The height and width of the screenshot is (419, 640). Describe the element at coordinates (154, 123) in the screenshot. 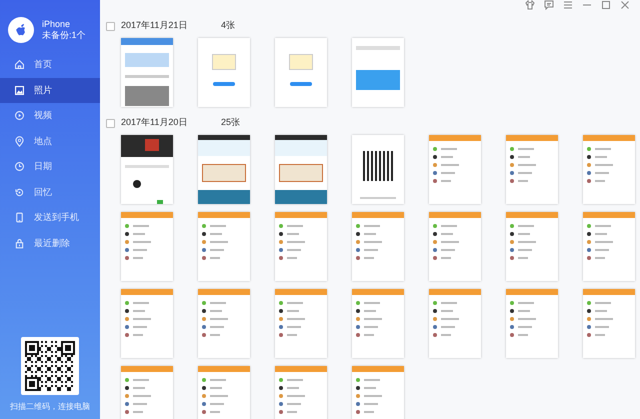

I see `date-heading: 2017年11月20日` at that location.